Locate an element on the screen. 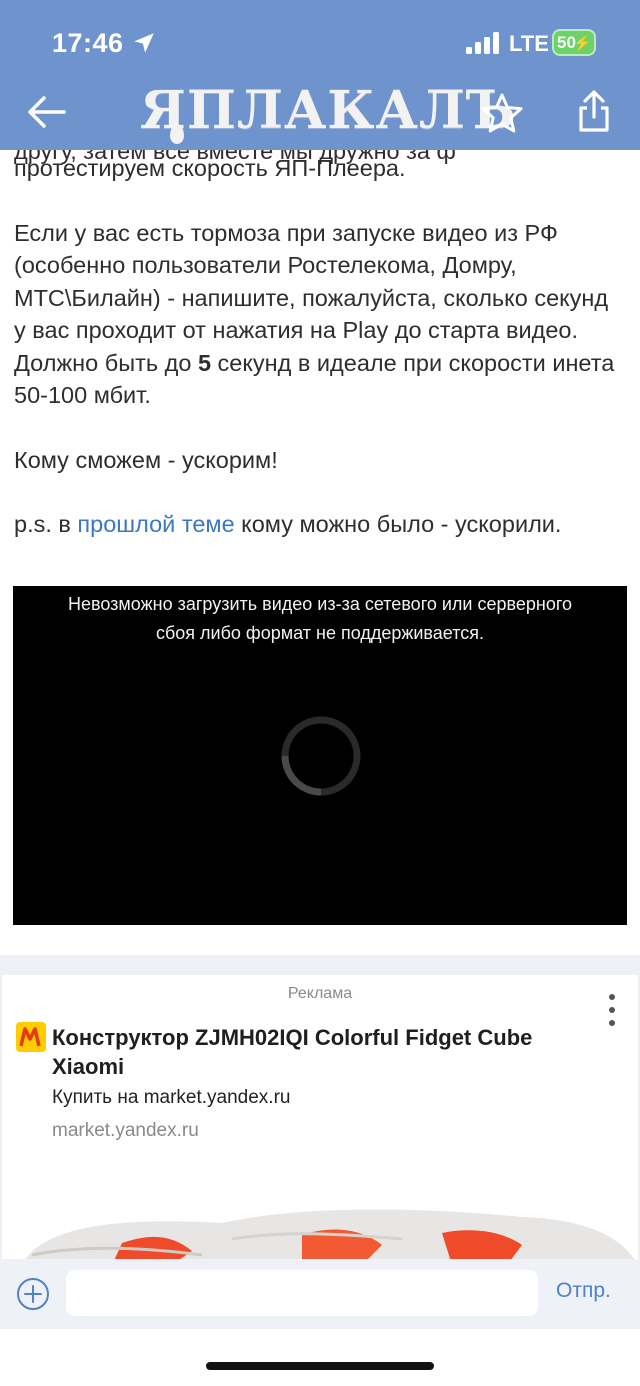  yandex-market-logo-icon is located at coordinates (31, 1037).